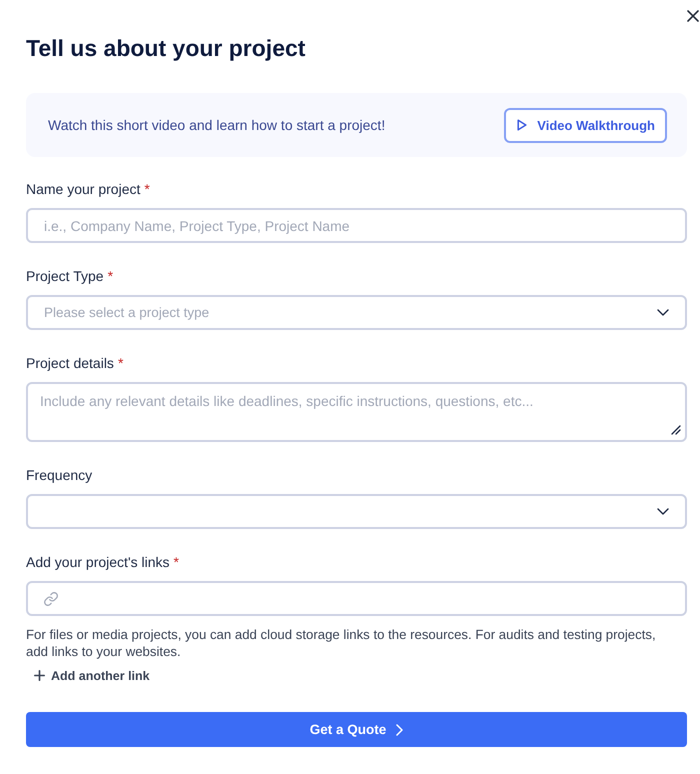  What do you see at coordinates (676, 430) in the screenshot?
I see `resize-grip-icon` at bounding box center [676, 430].